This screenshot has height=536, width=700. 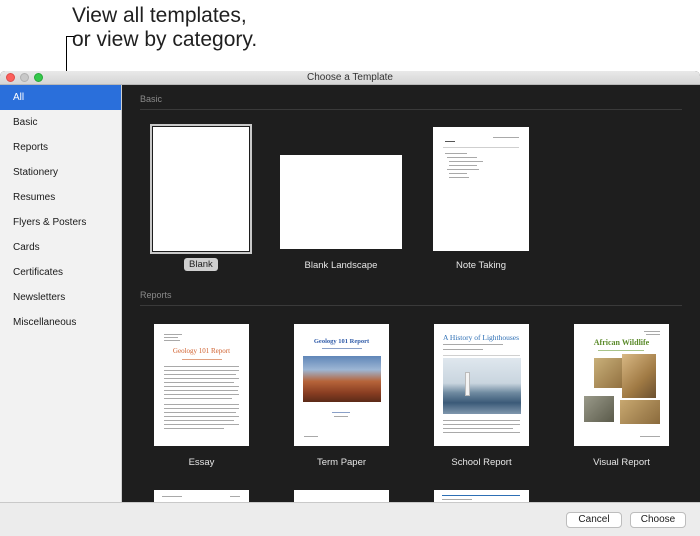 What do you see at coordinates (60, 247) in the screenshot?
I see `sidebar-item-cards: Cards` at bounding box center [60, 247].